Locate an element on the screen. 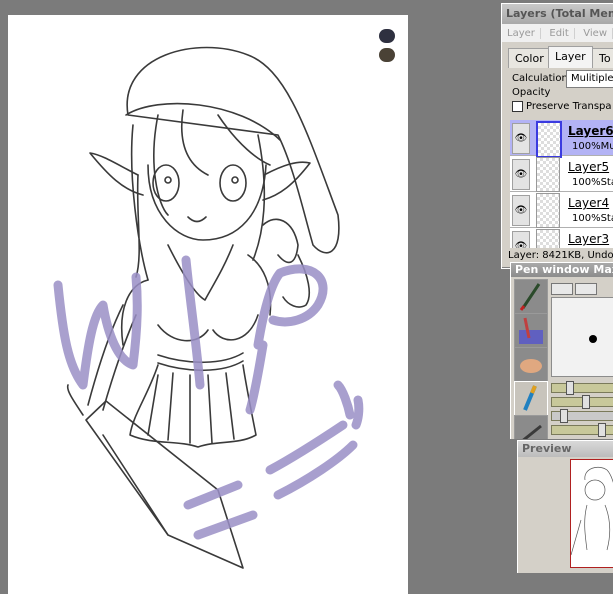 The width and height of the screenshot is (613, 594). layer-row: 👁 Layer6 100%Mu is located at coordinates (561, 139).